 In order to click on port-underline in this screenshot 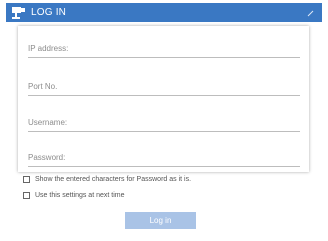, I will do `click(164, 95)`.